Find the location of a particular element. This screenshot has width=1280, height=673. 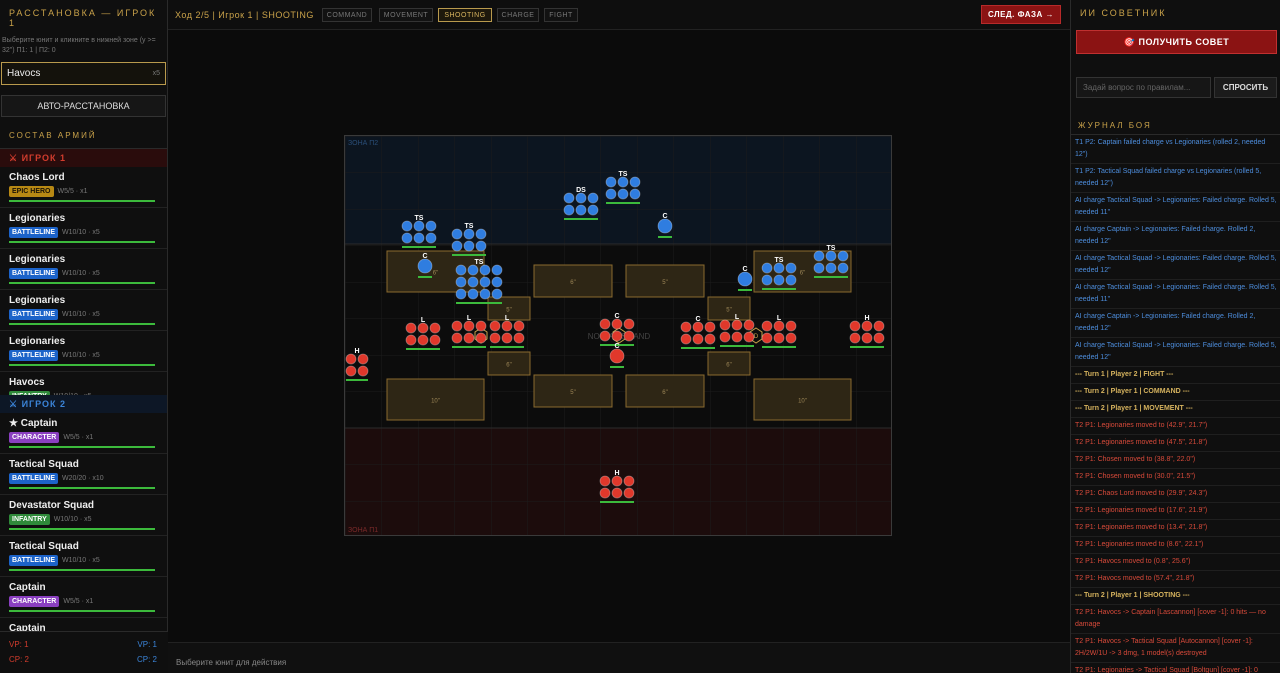

unit-card: ★ Captain CHARACTER W5/5 · x1 is located at coordinates (83, 433).